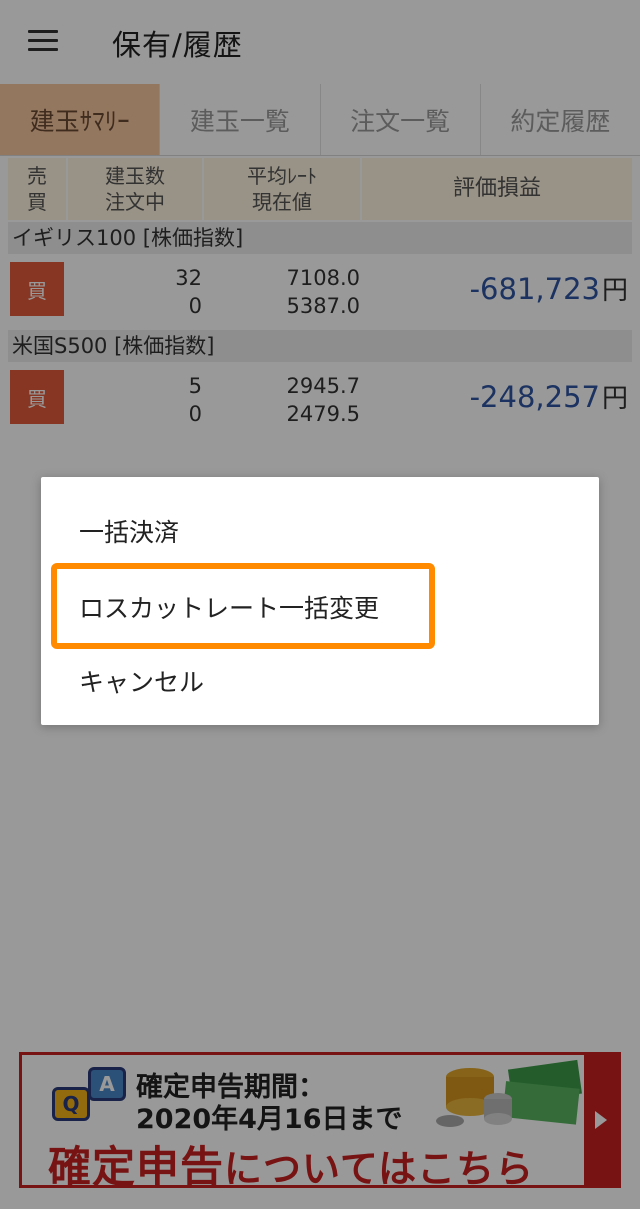 The width and height of the screenshot is (640, 1209). What do you see at coordinates (141, 681) in the screenshot?
I see `cancel-option: キャンセル` at bounding box center [141, 681].